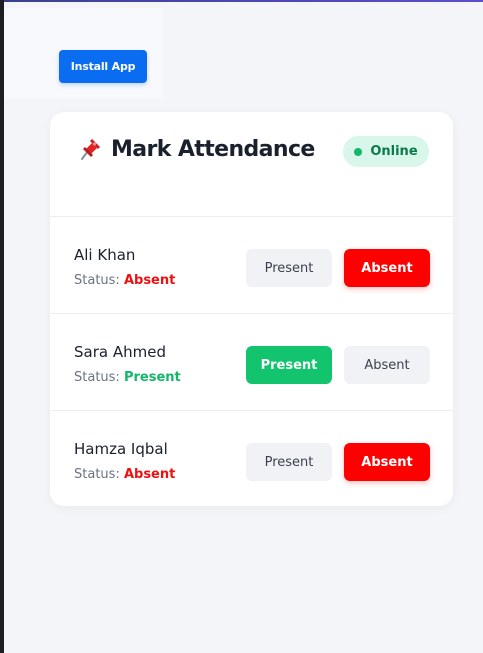 This screenshot has height=653, width=483. What do you see at coordinates (121, 449) in the screenshot?
I see `student-name: Hamza Iqbal` at bounding box center [121, 449].